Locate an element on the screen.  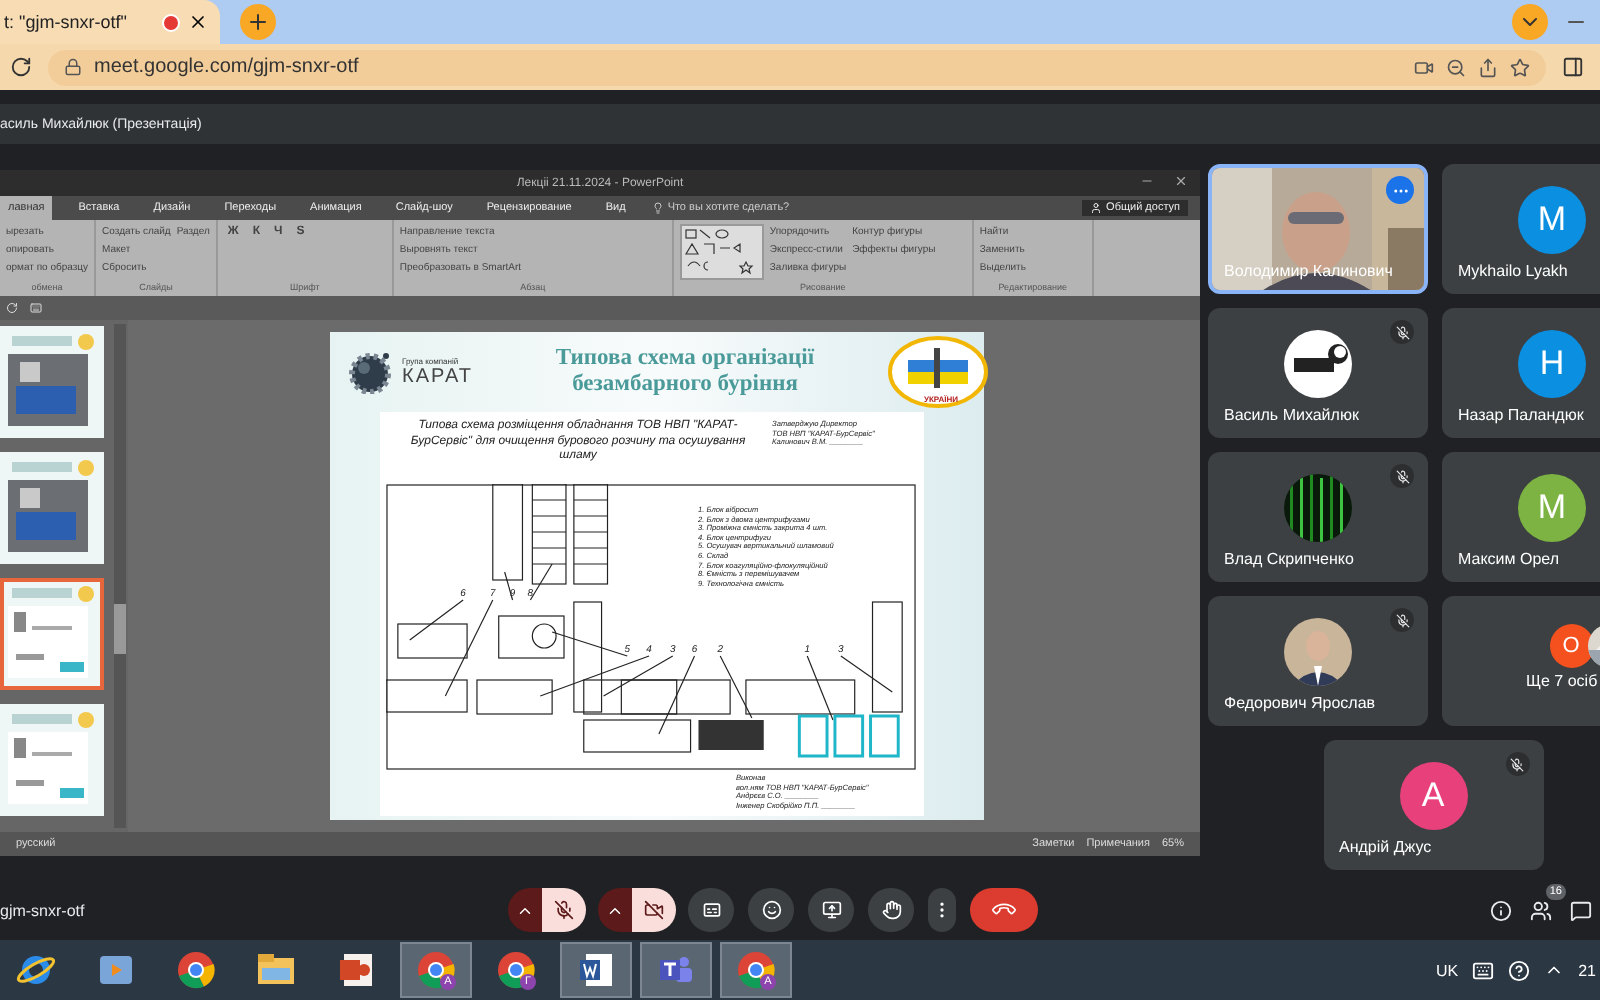
hand-icon is located at coordinates (891, 910).